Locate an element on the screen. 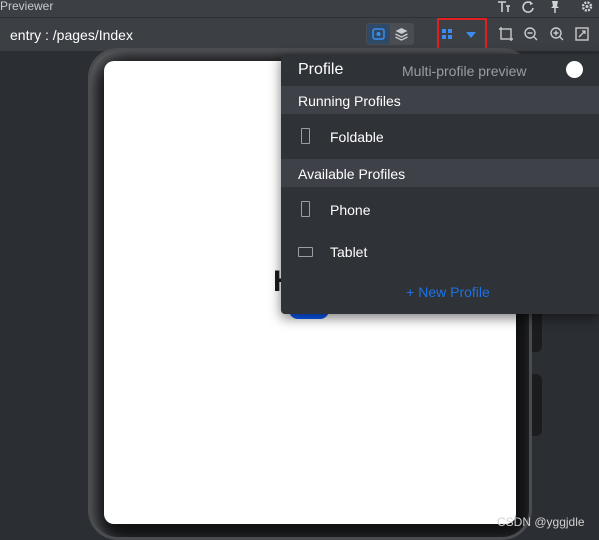  previewer-toolbar: entry : /pages/Index is located at coordinates (299, 34).